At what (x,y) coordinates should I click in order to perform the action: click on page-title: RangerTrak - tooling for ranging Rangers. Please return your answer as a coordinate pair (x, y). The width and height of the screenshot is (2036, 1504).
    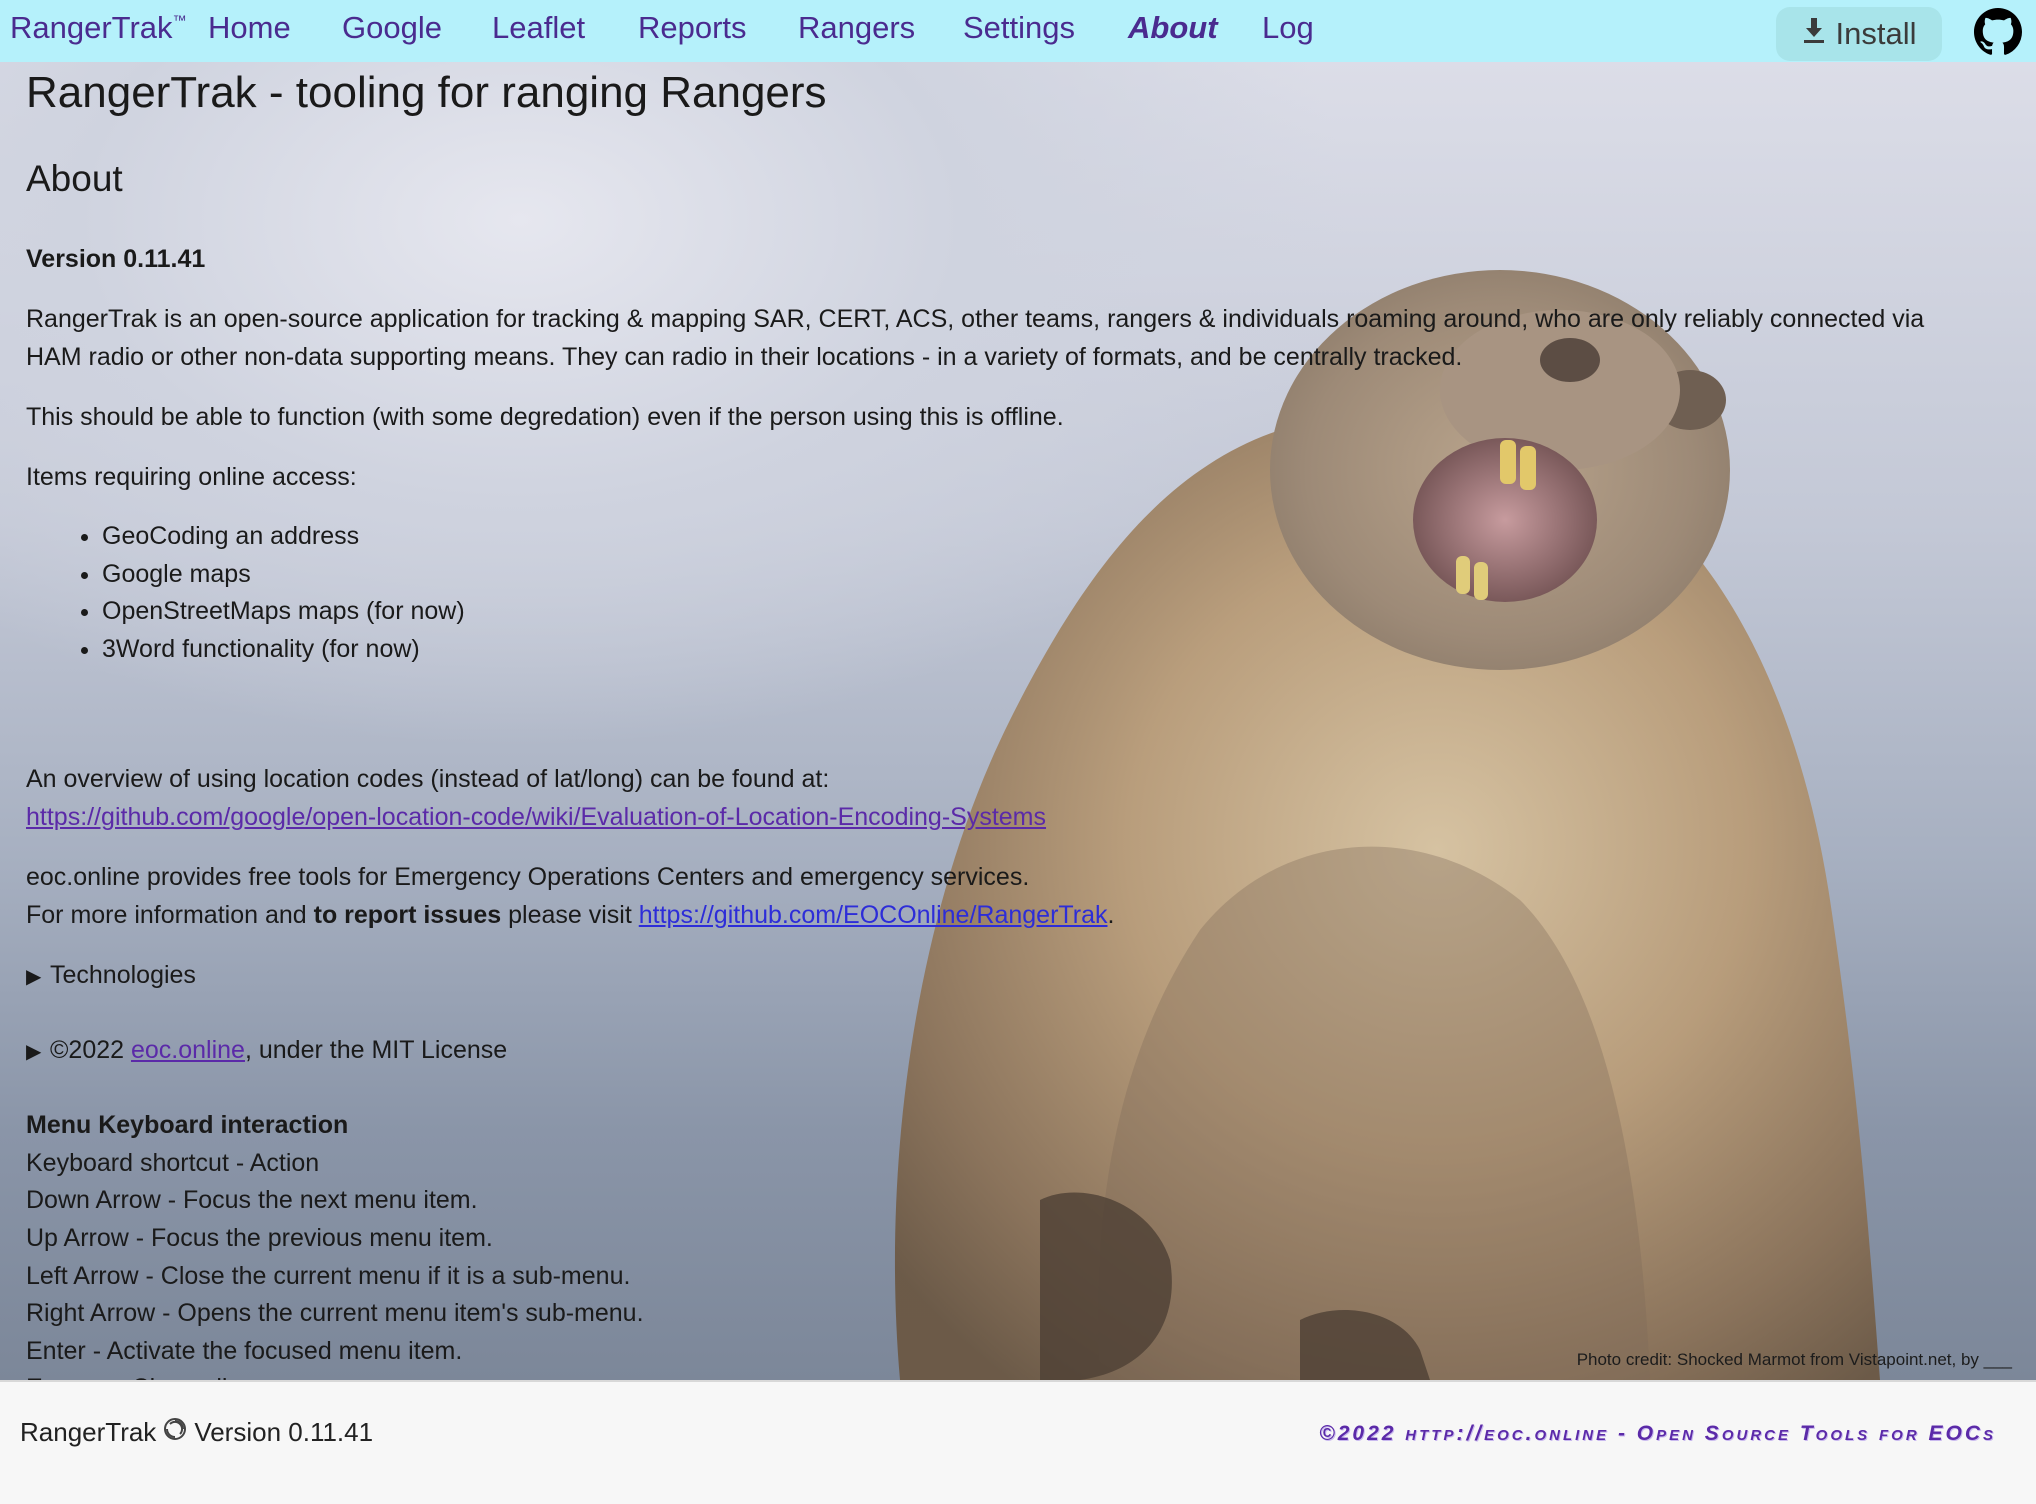
    Looking at the image, I should click on (426, 92).